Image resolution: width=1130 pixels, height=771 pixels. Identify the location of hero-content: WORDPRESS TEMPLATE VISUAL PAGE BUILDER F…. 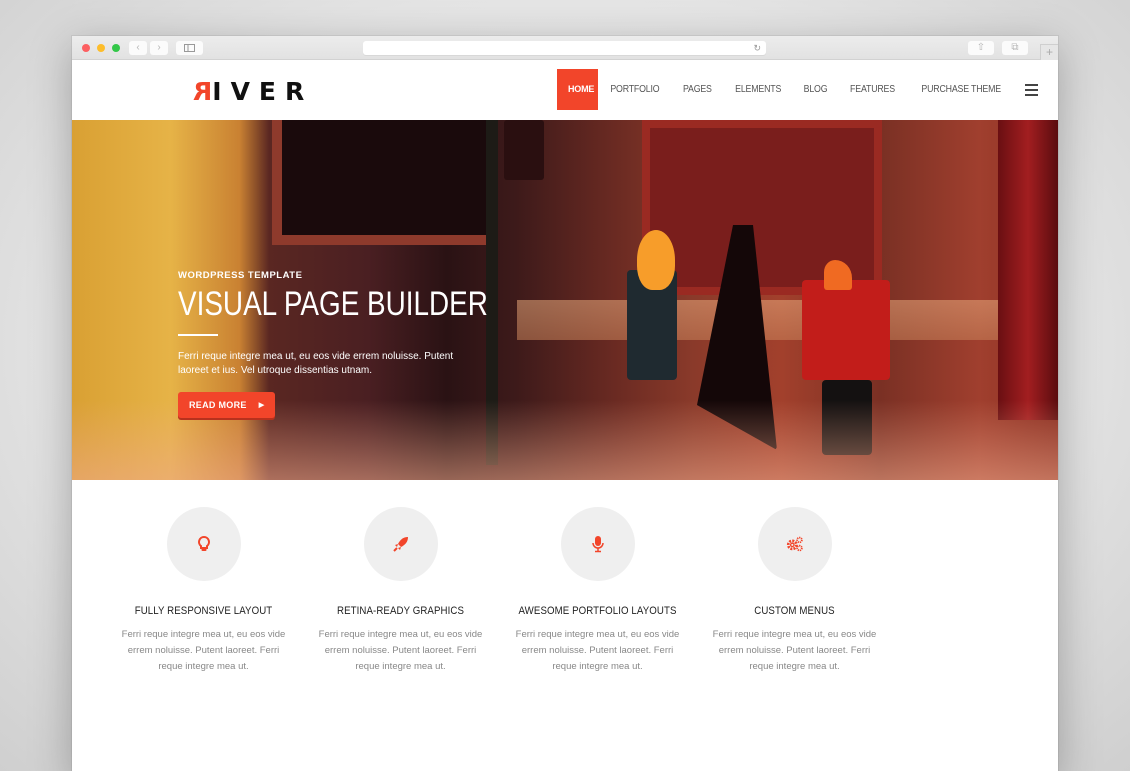
(367, 344).